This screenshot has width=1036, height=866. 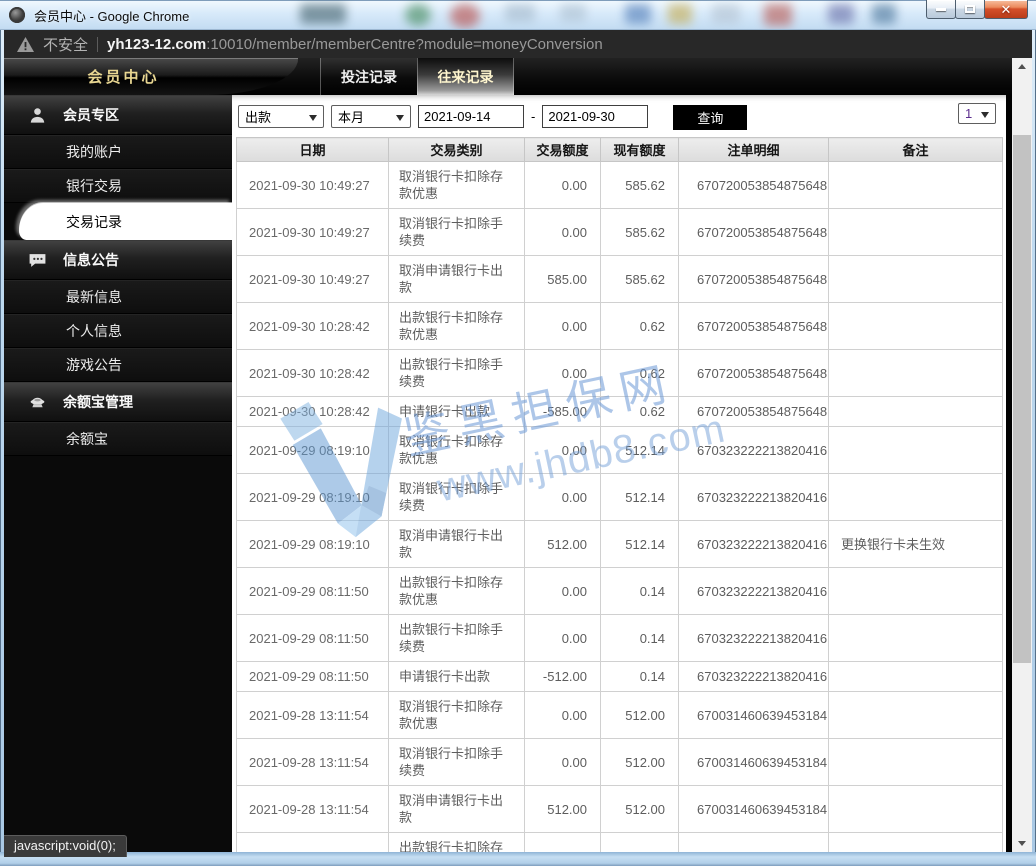 What do you see at coordinates (118, 115) in the screenshot?
I see `sidebar-item-0: 会员专区` at bounding box center [118, 115].